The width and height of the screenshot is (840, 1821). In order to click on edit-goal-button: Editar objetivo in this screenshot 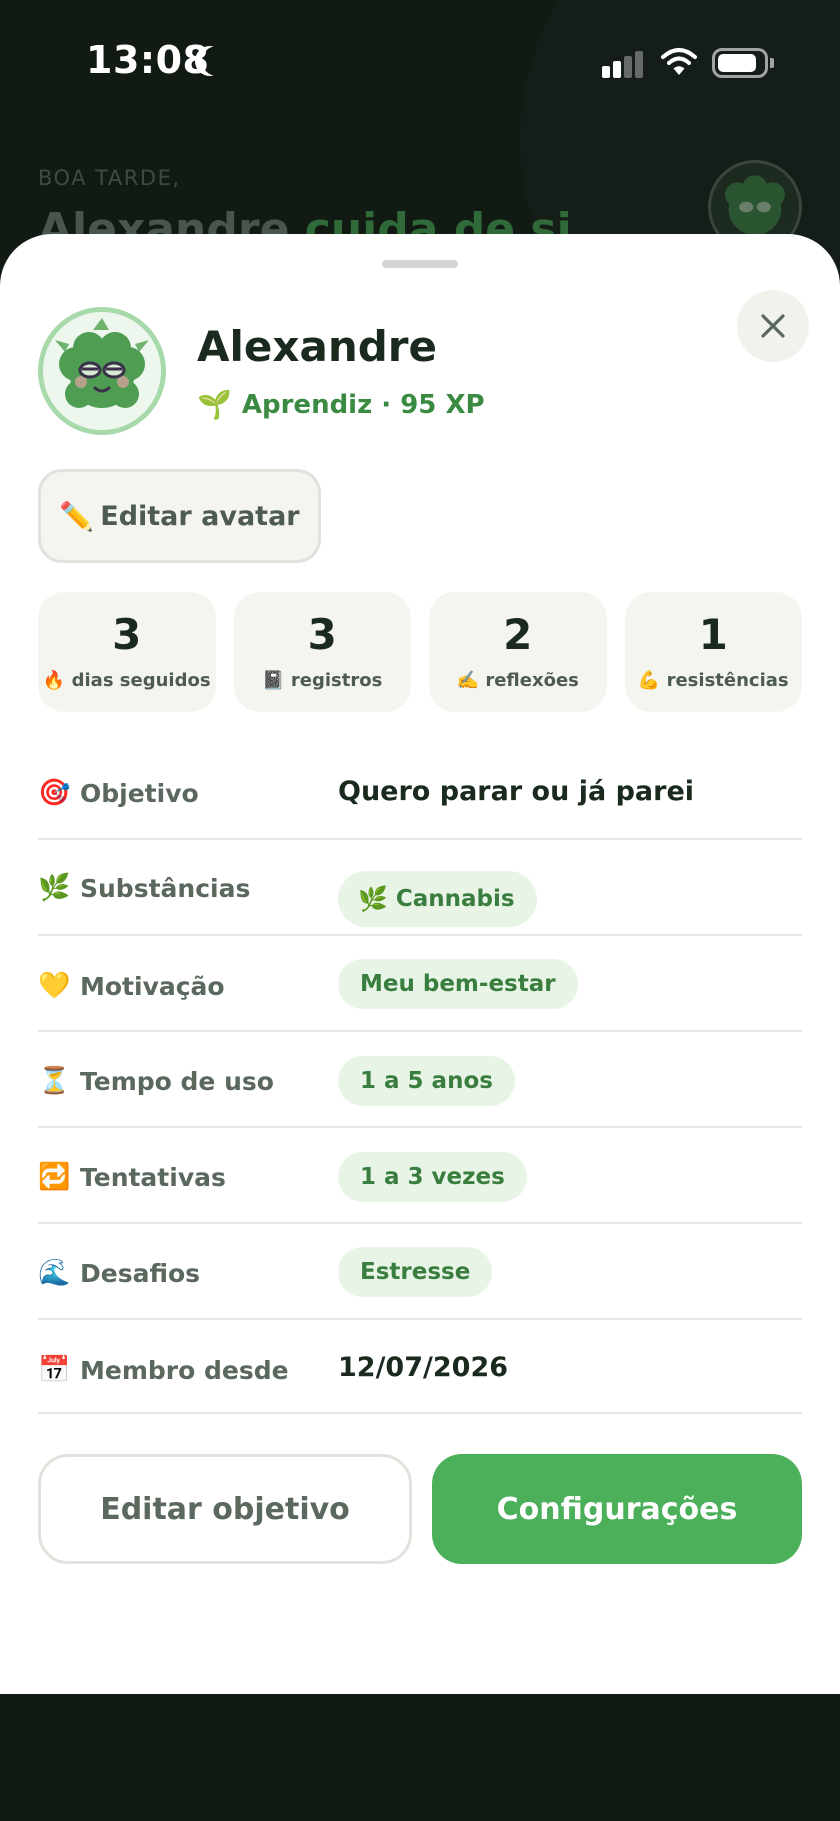, I will do `click(225, 1509)`.